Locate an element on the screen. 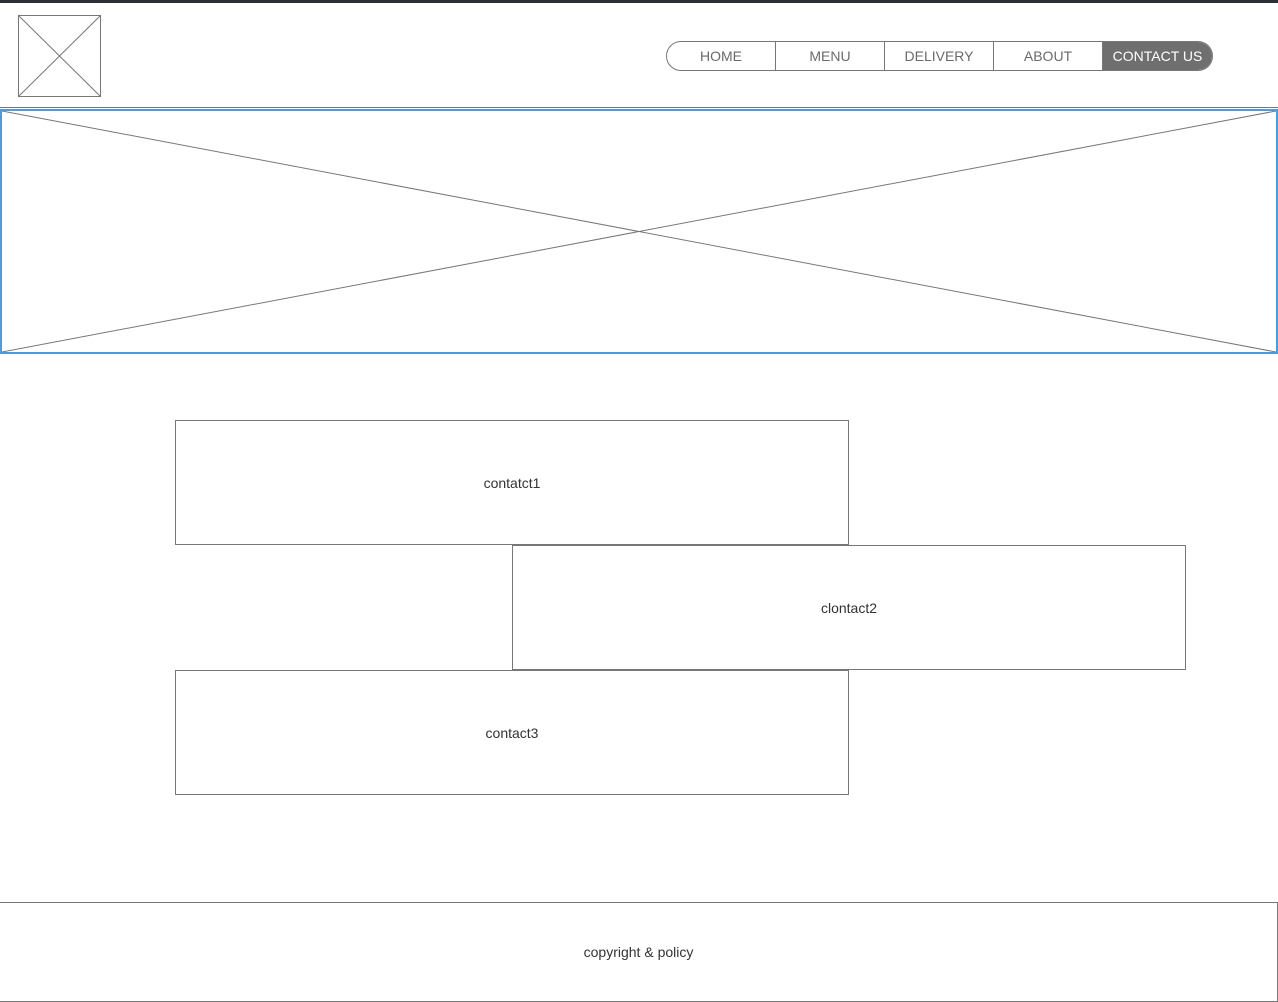  site-footer: copyright & policy is located at coordinates (639, 952).